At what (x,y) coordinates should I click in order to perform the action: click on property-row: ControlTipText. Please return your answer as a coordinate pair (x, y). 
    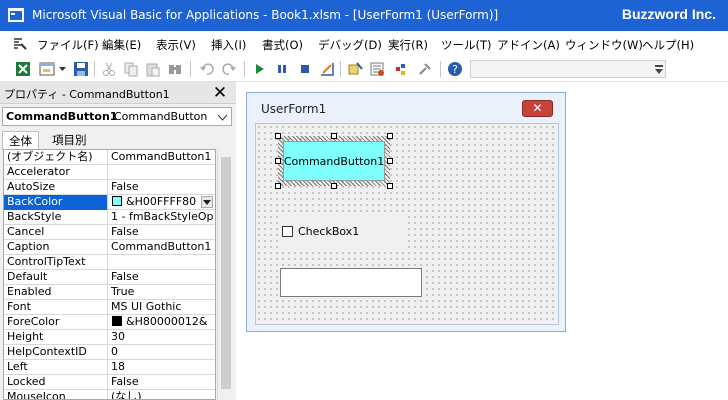
    Looking at the image, I should click on (109, 262).